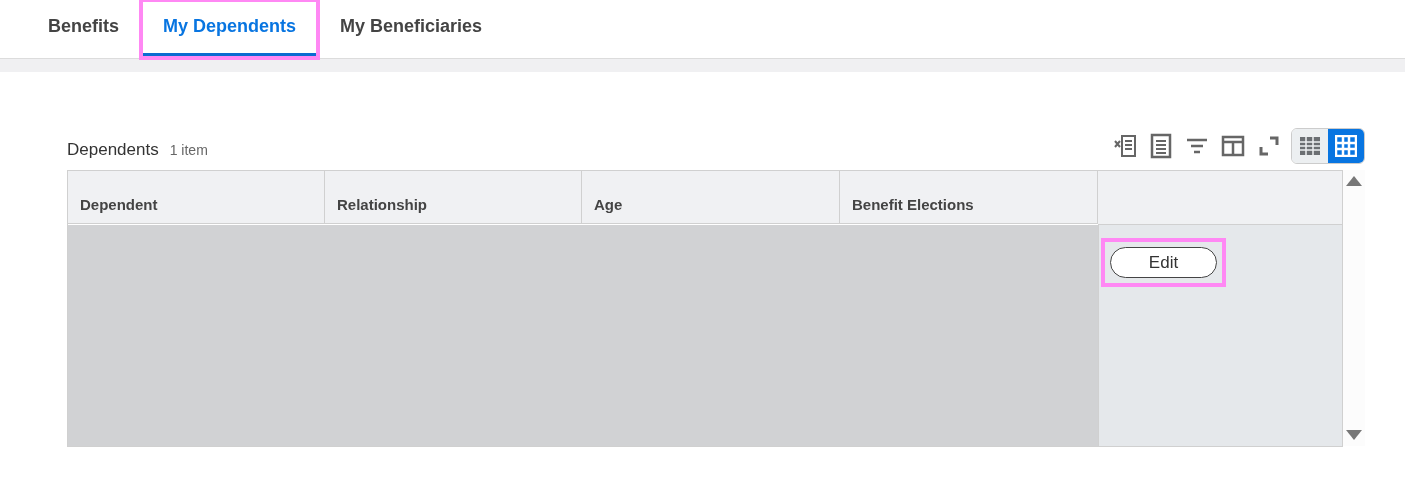 The image size is (1405, 493). I want to click on column-header: Dependent, so click(196, 197).